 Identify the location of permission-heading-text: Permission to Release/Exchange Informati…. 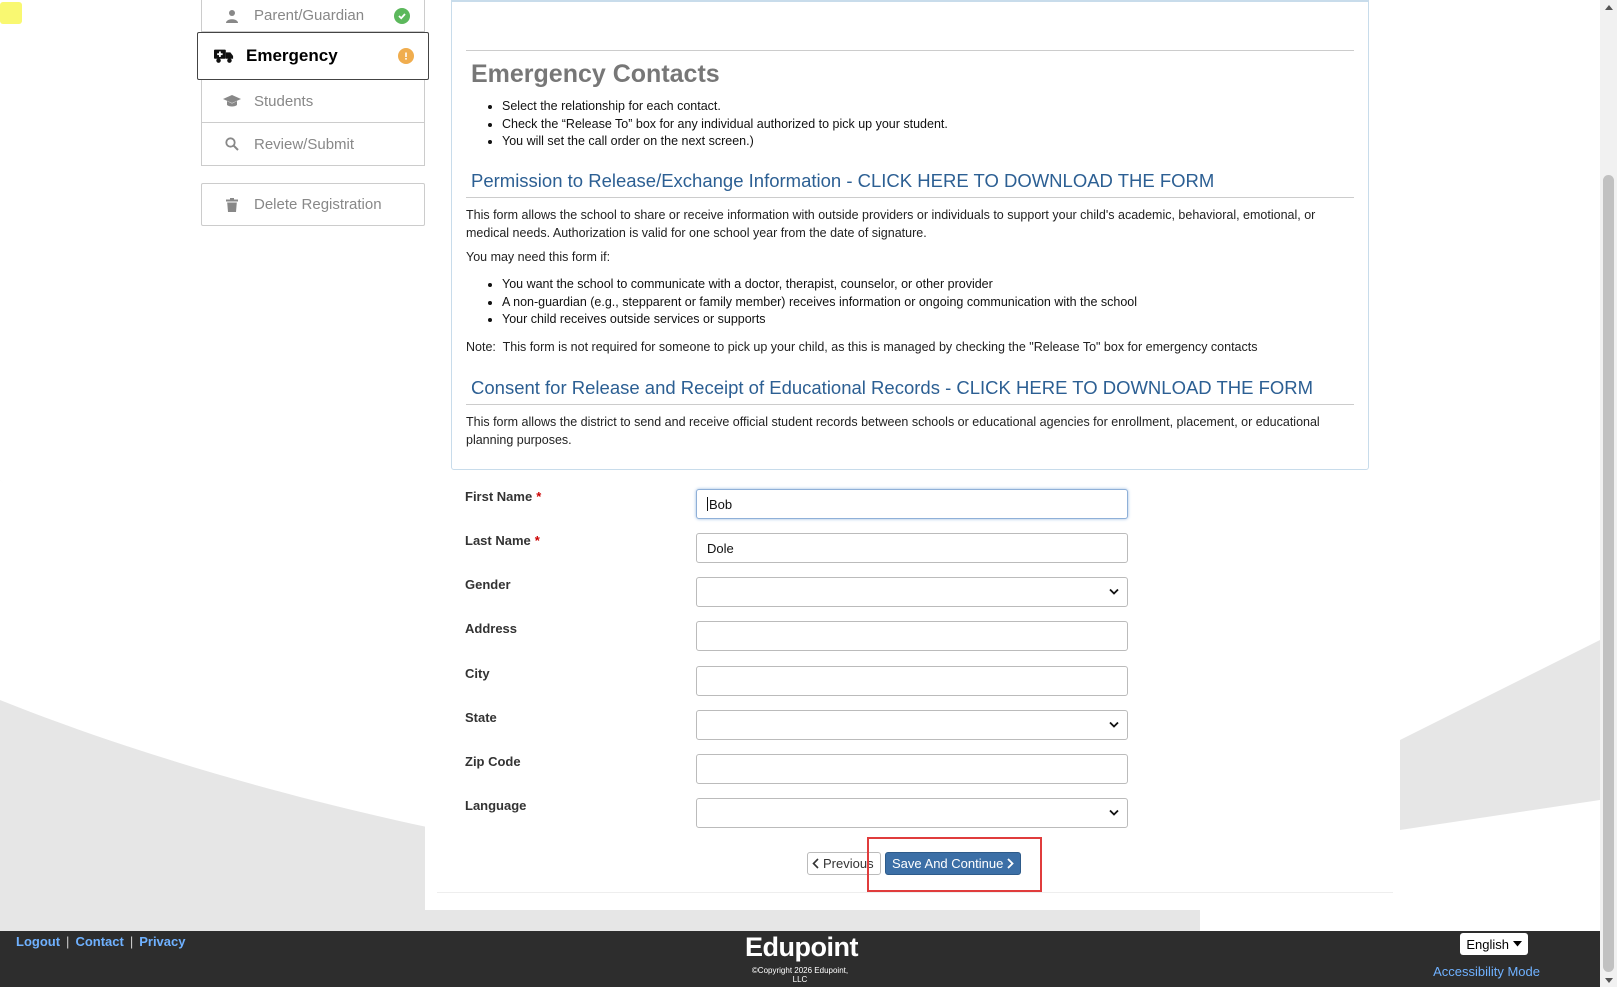
(664, 180).